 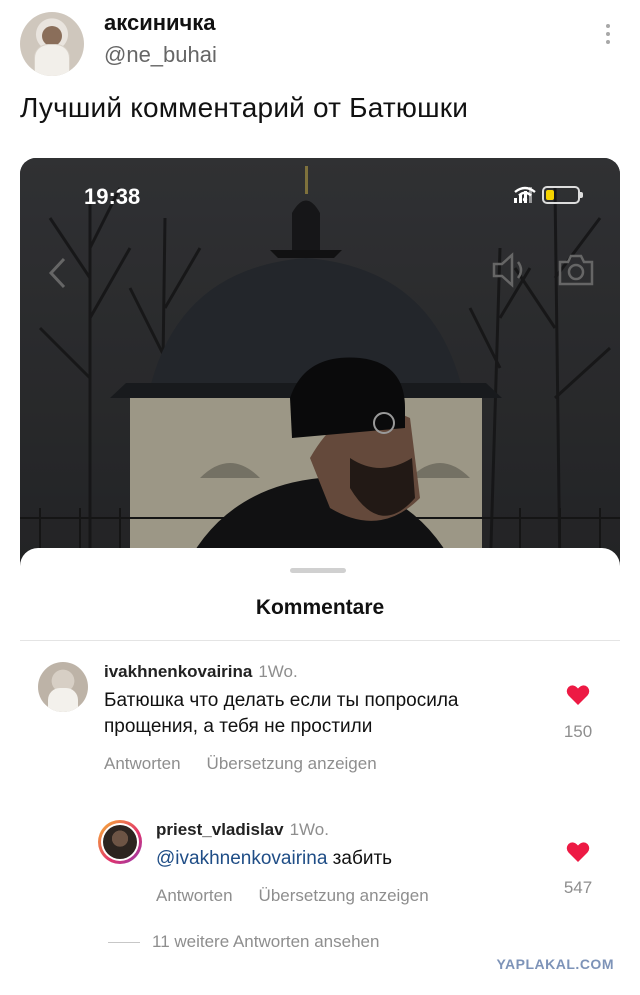 I want to click on like-count: 547, so click(x=578, y=887).